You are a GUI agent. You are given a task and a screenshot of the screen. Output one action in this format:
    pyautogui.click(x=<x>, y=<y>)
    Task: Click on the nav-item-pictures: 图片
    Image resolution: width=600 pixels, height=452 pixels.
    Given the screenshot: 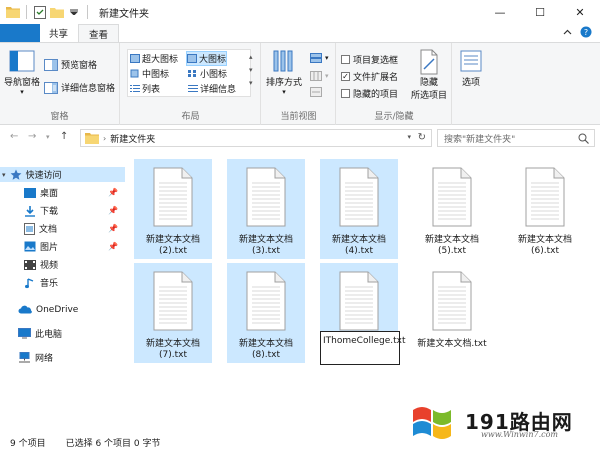 What is the action you would take?
    pyautogui.click(x=29, y=246)
    